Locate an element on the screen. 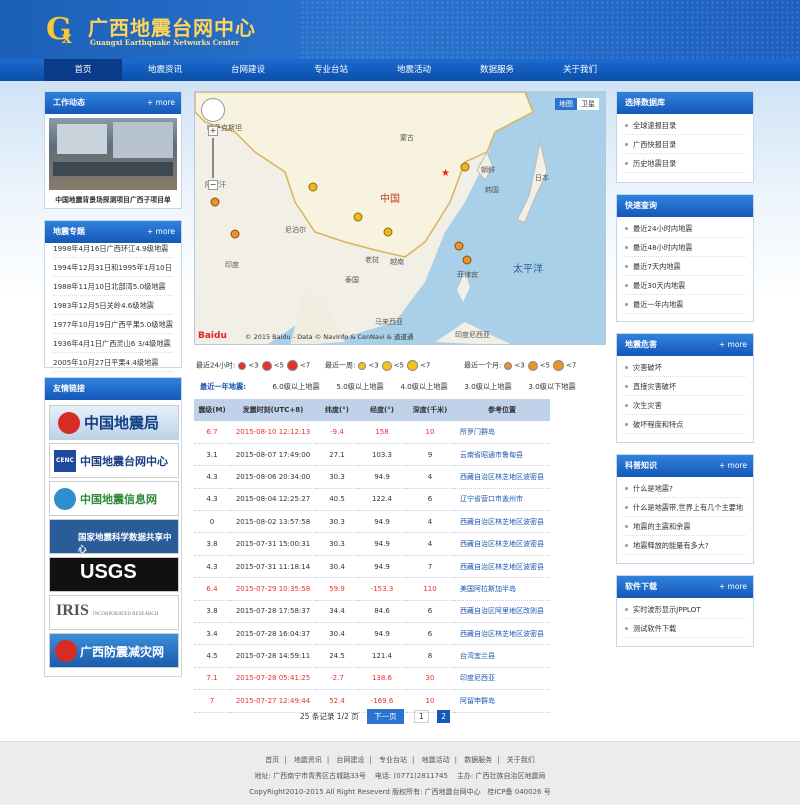 Image resolution: width=800 pixels, height=805 pixels. pan-control-icon is located at coordinates (213, 110).